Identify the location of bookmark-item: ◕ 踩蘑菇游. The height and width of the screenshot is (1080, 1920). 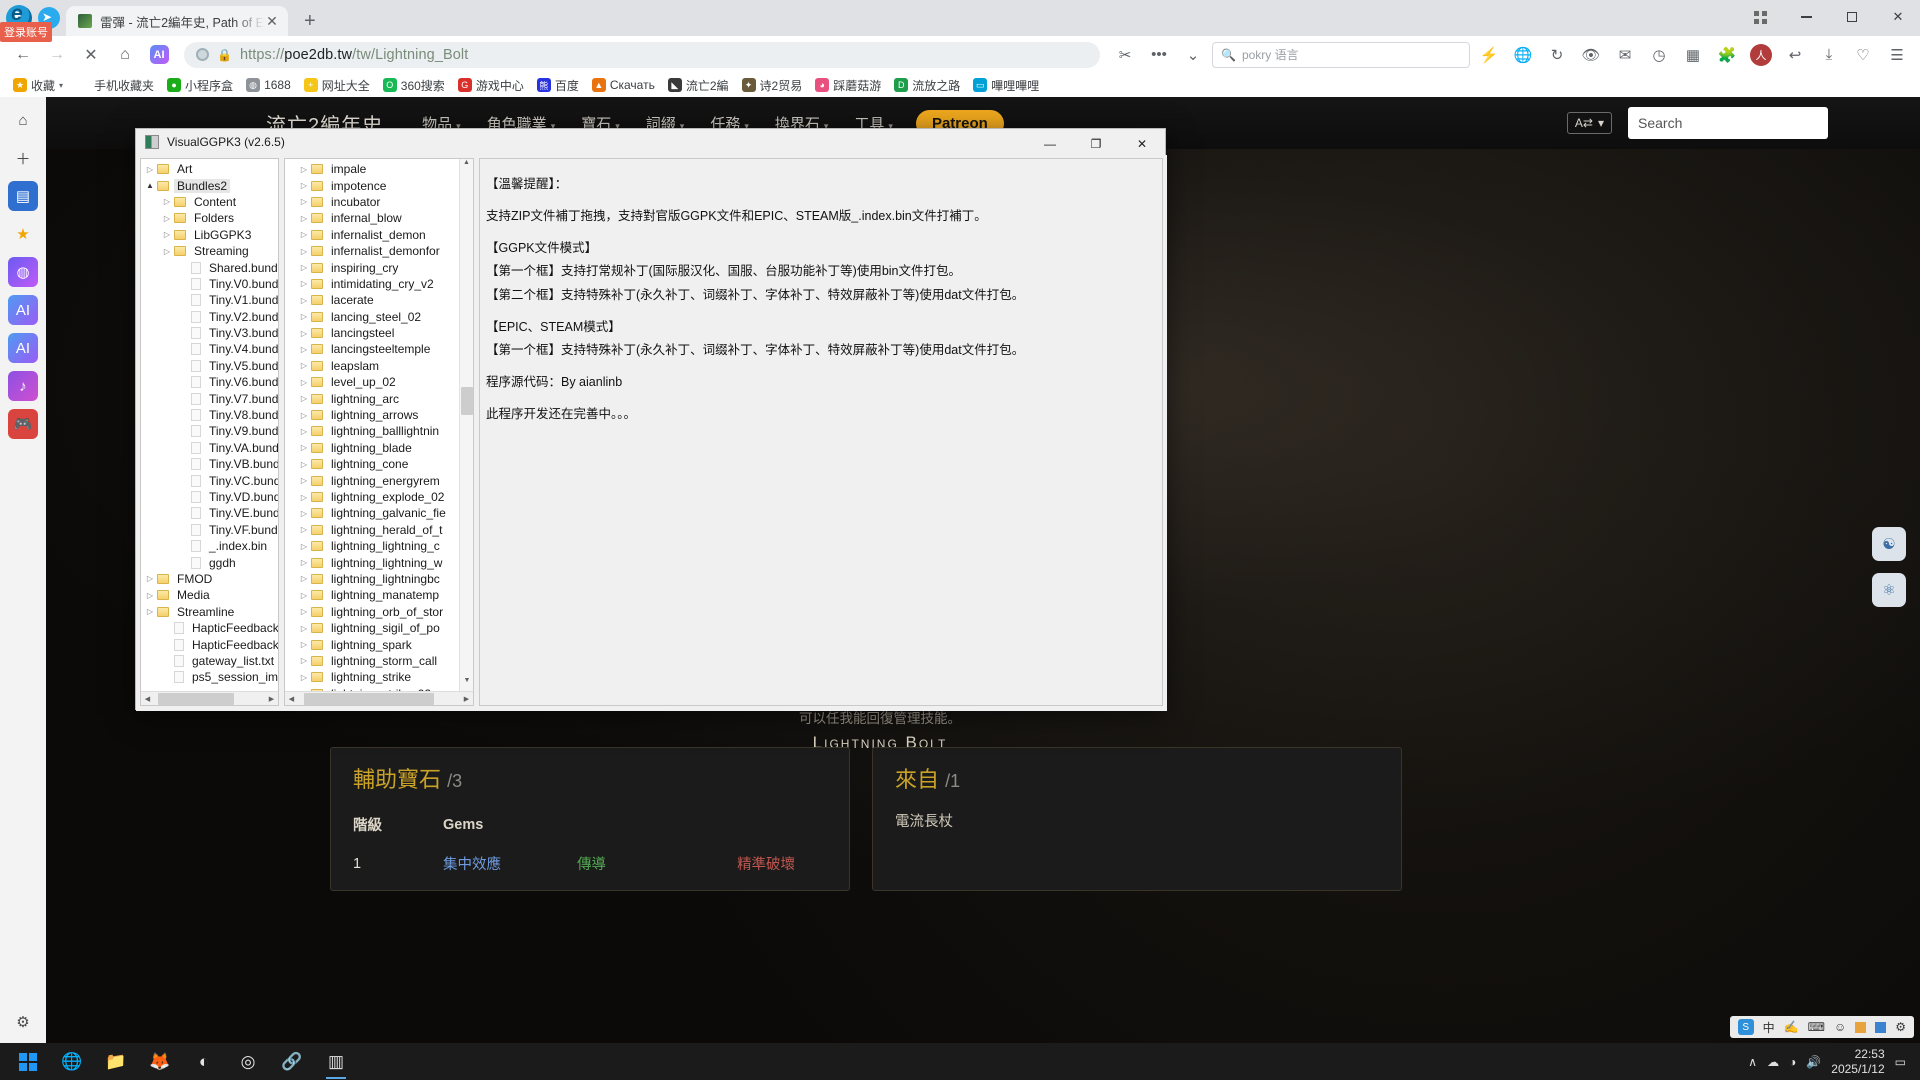
(848, 85).